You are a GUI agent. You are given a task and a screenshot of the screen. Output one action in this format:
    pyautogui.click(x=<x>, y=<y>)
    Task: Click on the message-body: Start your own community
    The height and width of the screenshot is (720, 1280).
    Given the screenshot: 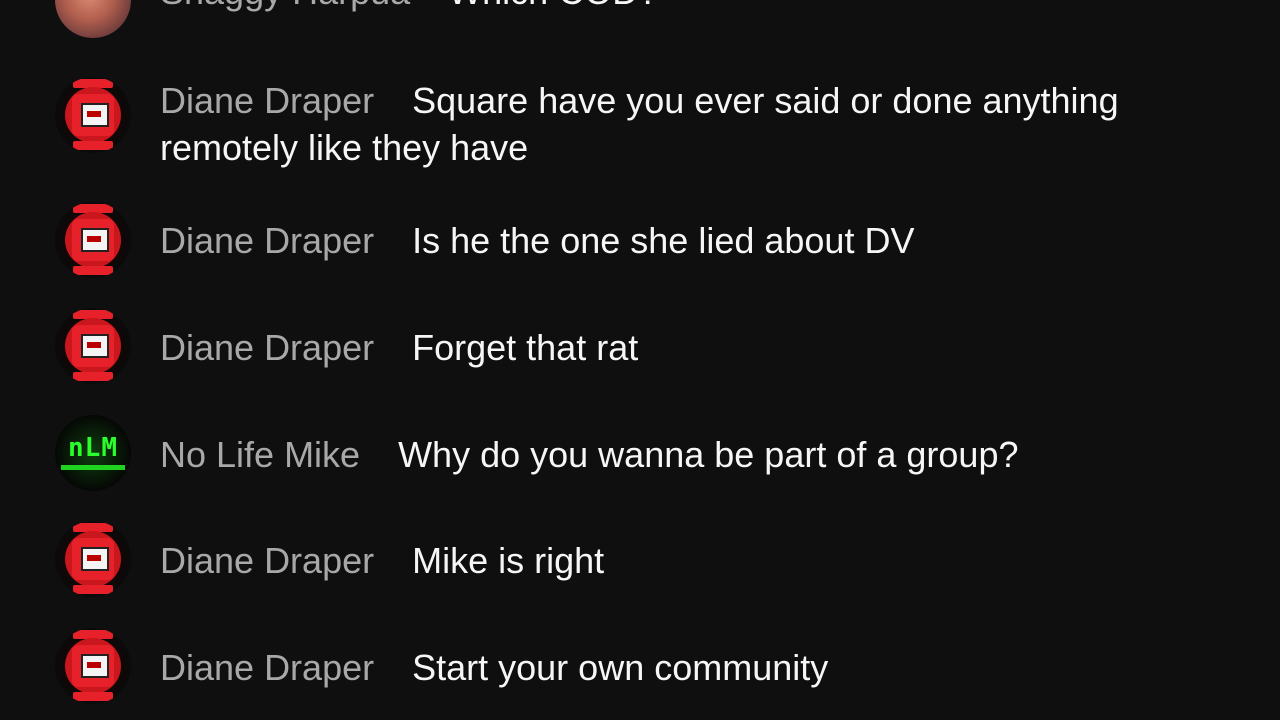 What is the action you would take?
    pyautogui.click(x=620, y=667)
    